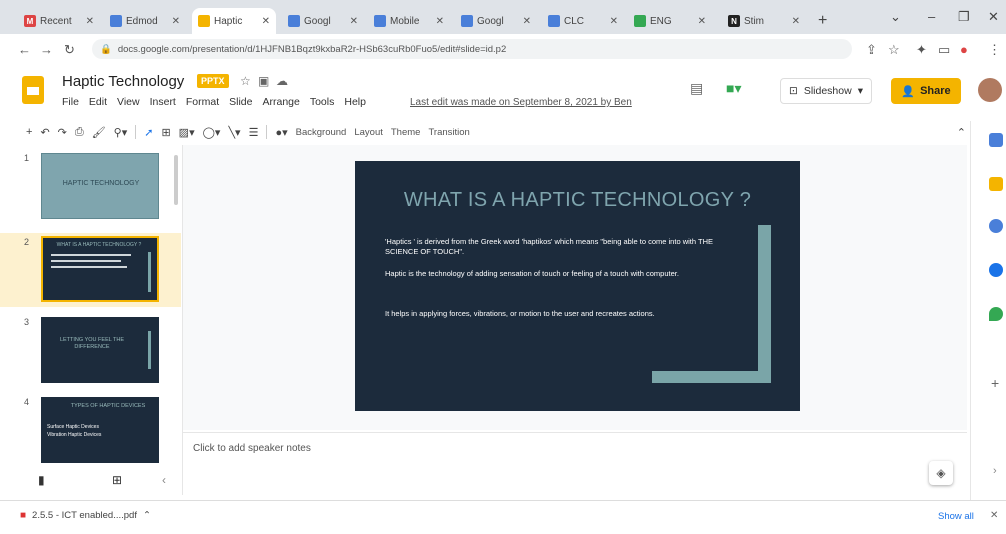  What do you see at coordinates (245, 81) in the screenshot?
I see `star-icon: ☆` at bounding box center [245, 81].